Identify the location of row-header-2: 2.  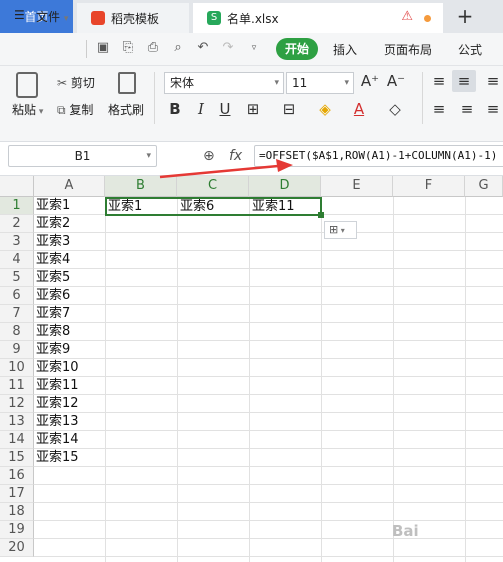
(17, 224).